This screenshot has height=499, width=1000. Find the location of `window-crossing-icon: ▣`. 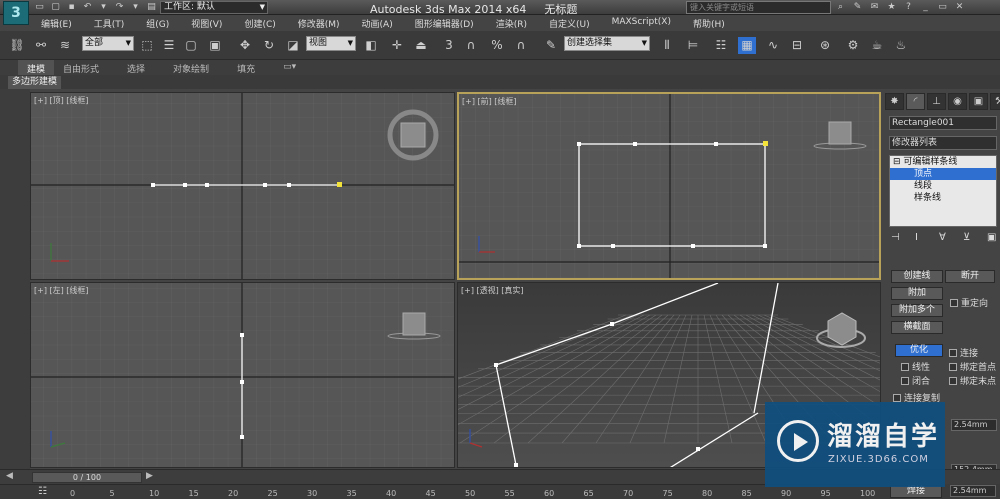

window-crossing-icon: ▣ is located at coordinates (215, 45).